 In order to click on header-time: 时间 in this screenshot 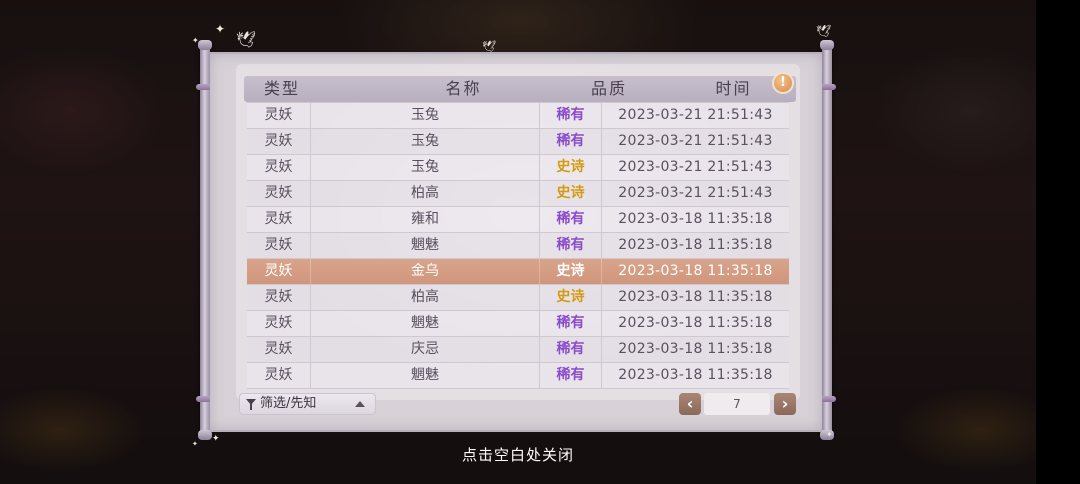, I will do `click(733, 88)`.